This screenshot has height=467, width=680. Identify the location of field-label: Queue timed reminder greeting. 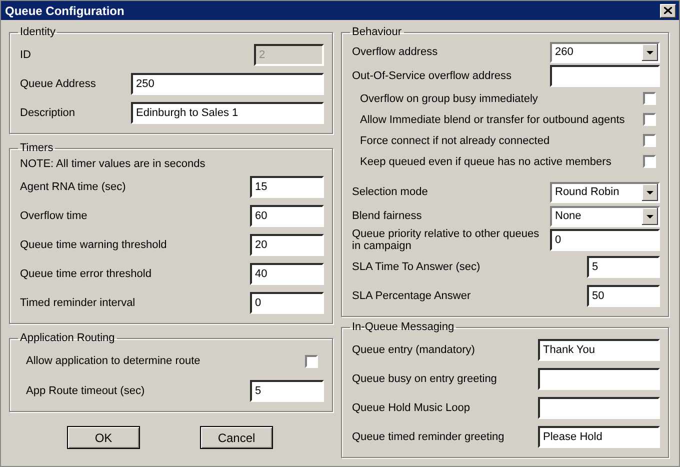
(429, 436).